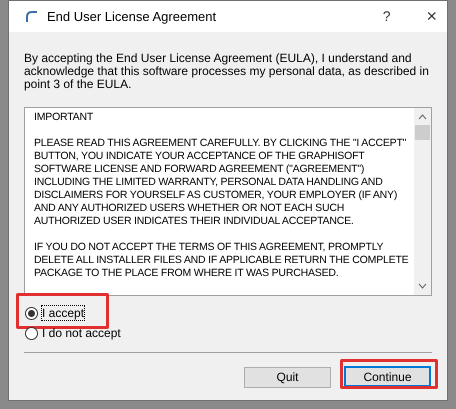 The image size is (456, 409). Describe the element at coordinates (32, 17) in the screenshot. I see `app-icon` at that location.